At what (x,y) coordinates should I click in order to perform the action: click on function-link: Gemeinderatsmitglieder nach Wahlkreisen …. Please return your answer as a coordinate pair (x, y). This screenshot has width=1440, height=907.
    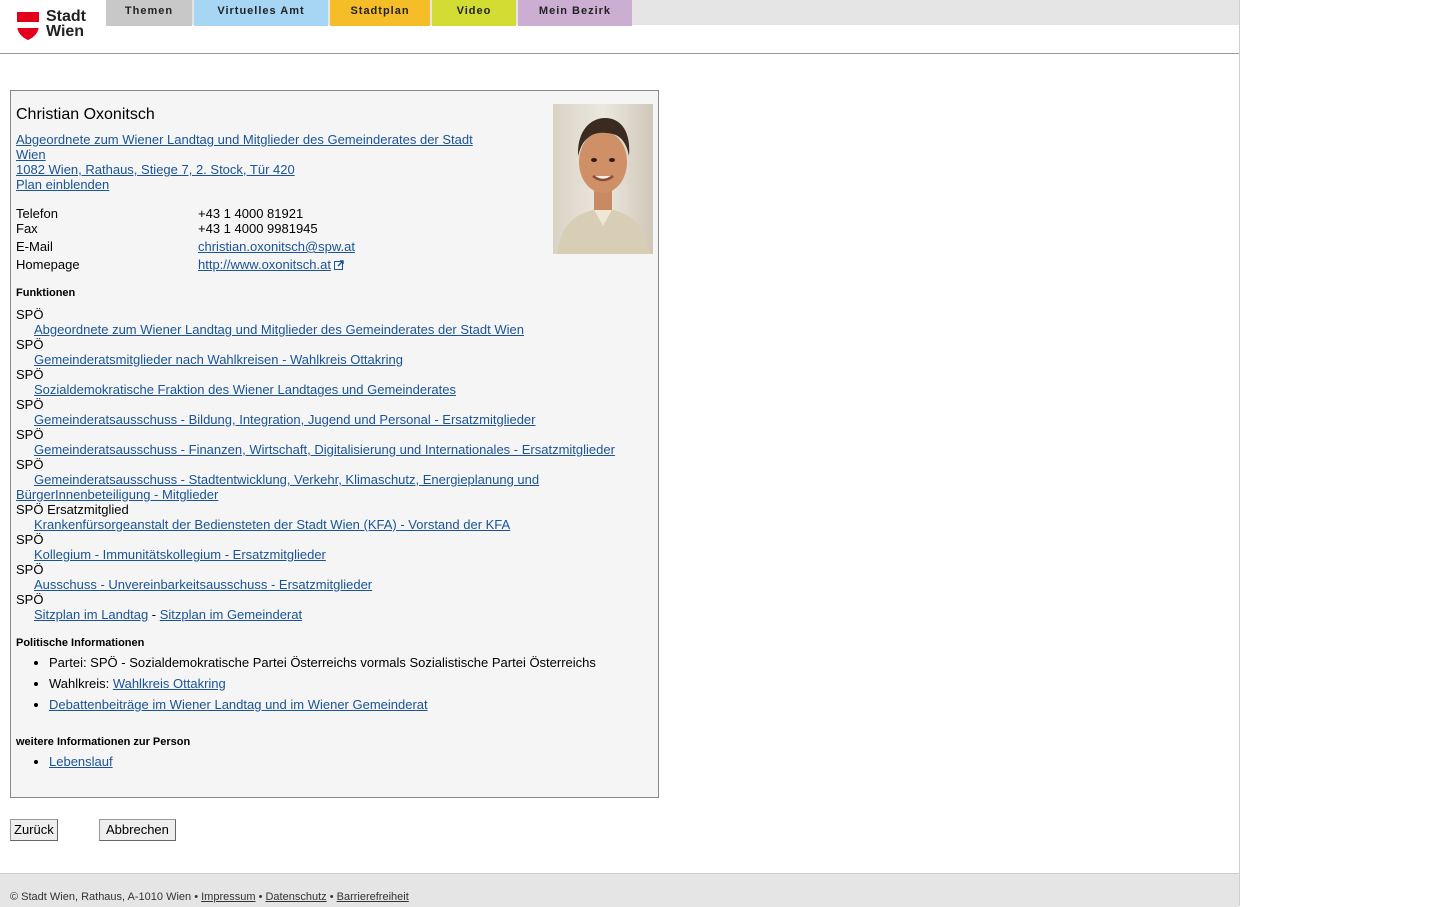
    Looking at the image, I should click on (218, 359).